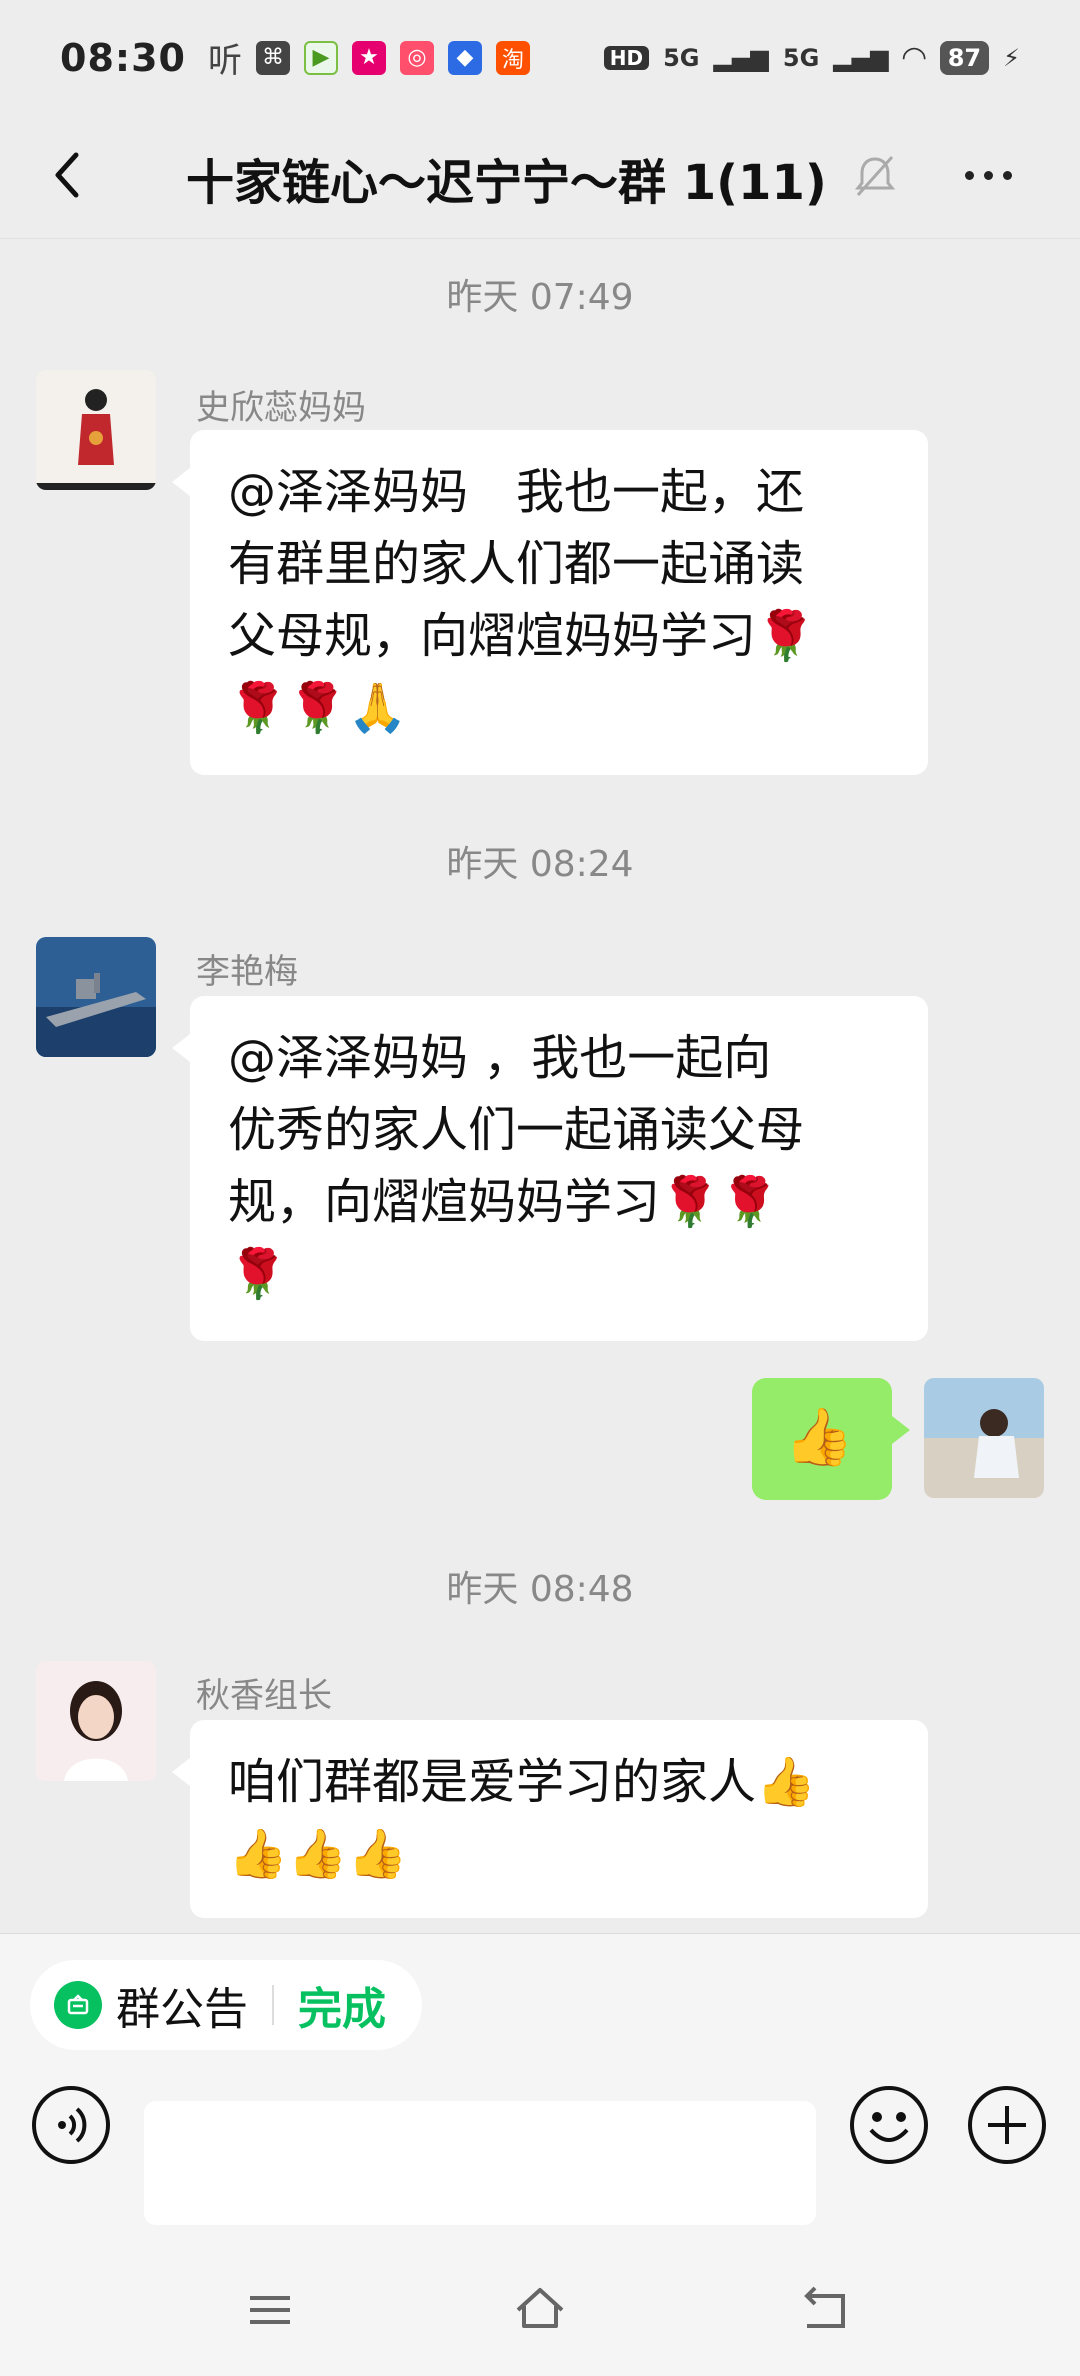 The width and height of the screenshot is (1080, 2376). What do you see at coordinates (540, 297) in the screenshot?
I see `message-timestamp: 昨天 07:49` at bounding box center [540, 297].